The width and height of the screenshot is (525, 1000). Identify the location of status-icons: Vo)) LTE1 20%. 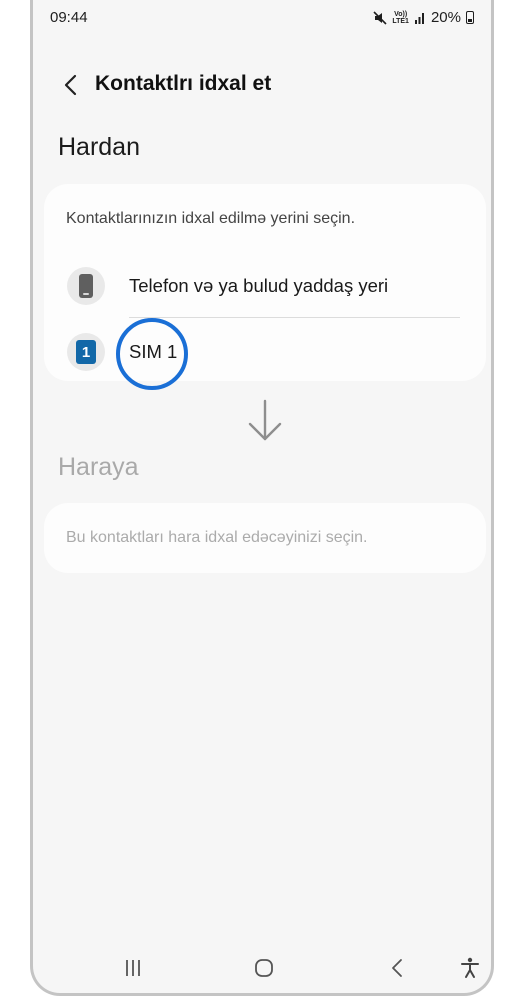
(423, 17).